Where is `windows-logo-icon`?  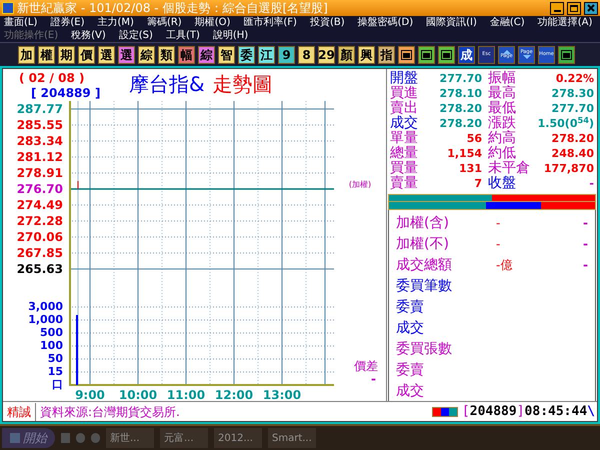 windows-logo-icon is located at coordinates (15, 438).